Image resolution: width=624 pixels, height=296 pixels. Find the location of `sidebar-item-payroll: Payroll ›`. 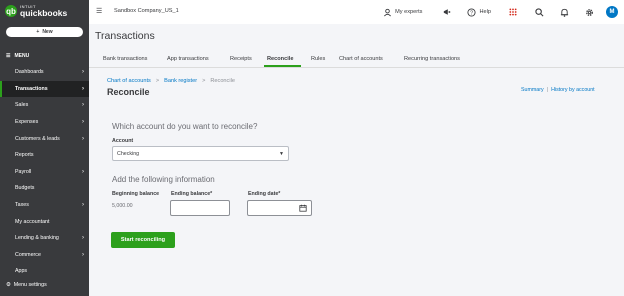

sidebar-item-payroll: Payroll › is located at coordinates (44, 172).